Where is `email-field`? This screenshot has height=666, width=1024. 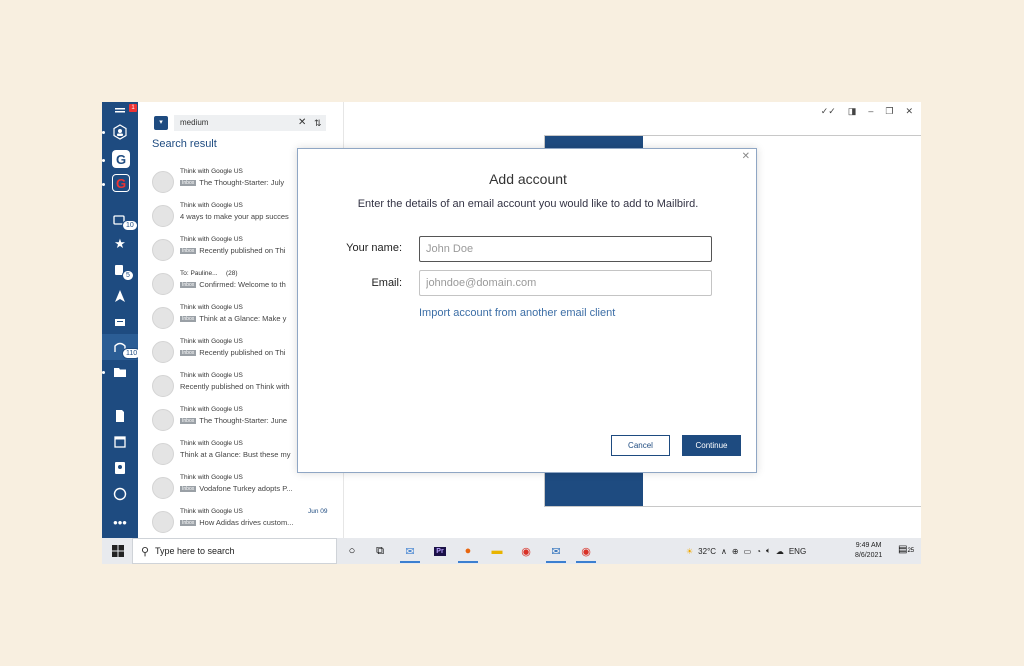 email-field is located at coordinates (565, 283).